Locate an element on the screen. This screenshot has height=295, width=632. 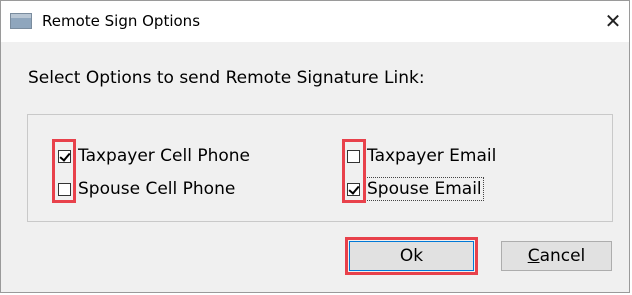
ok-button-label: Ok is located at coordinates (411, 256).